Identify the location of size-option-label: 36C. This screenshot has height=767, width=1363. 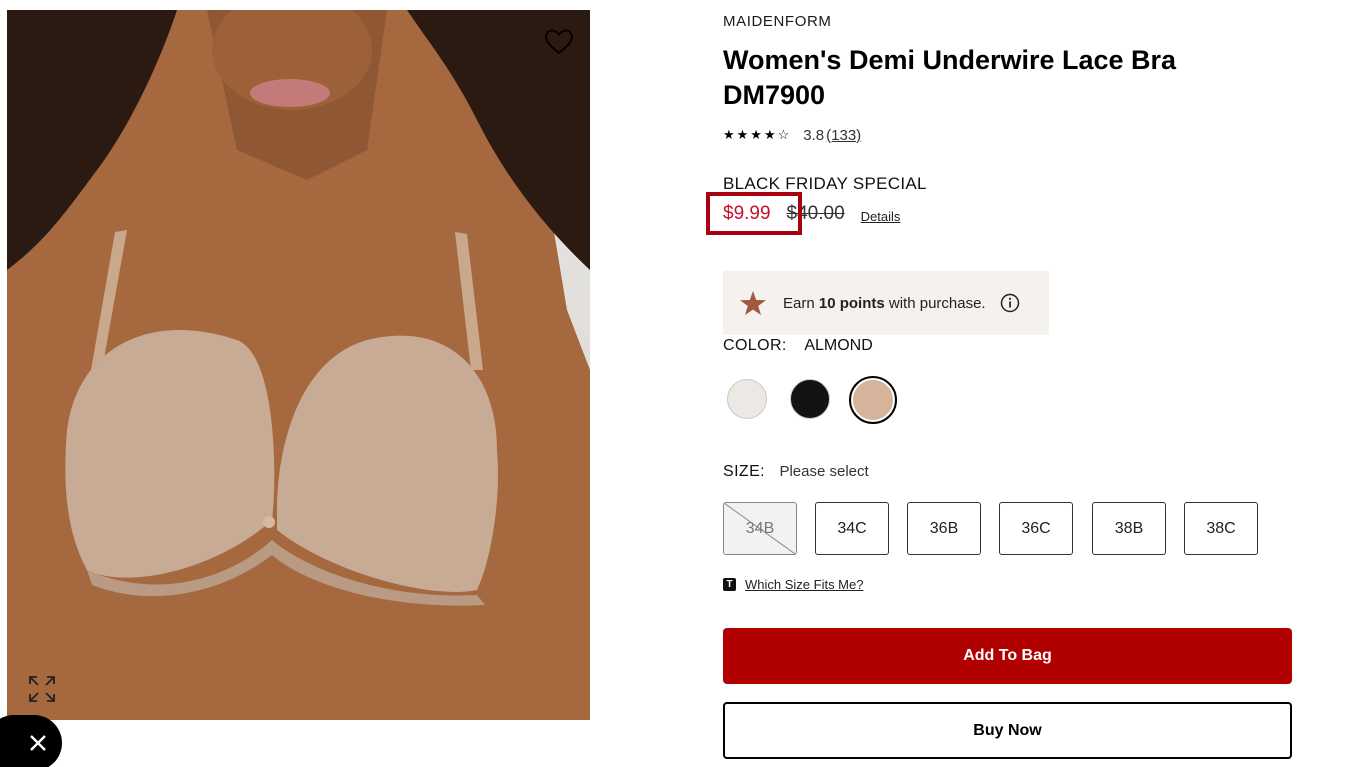
(1036, 528).